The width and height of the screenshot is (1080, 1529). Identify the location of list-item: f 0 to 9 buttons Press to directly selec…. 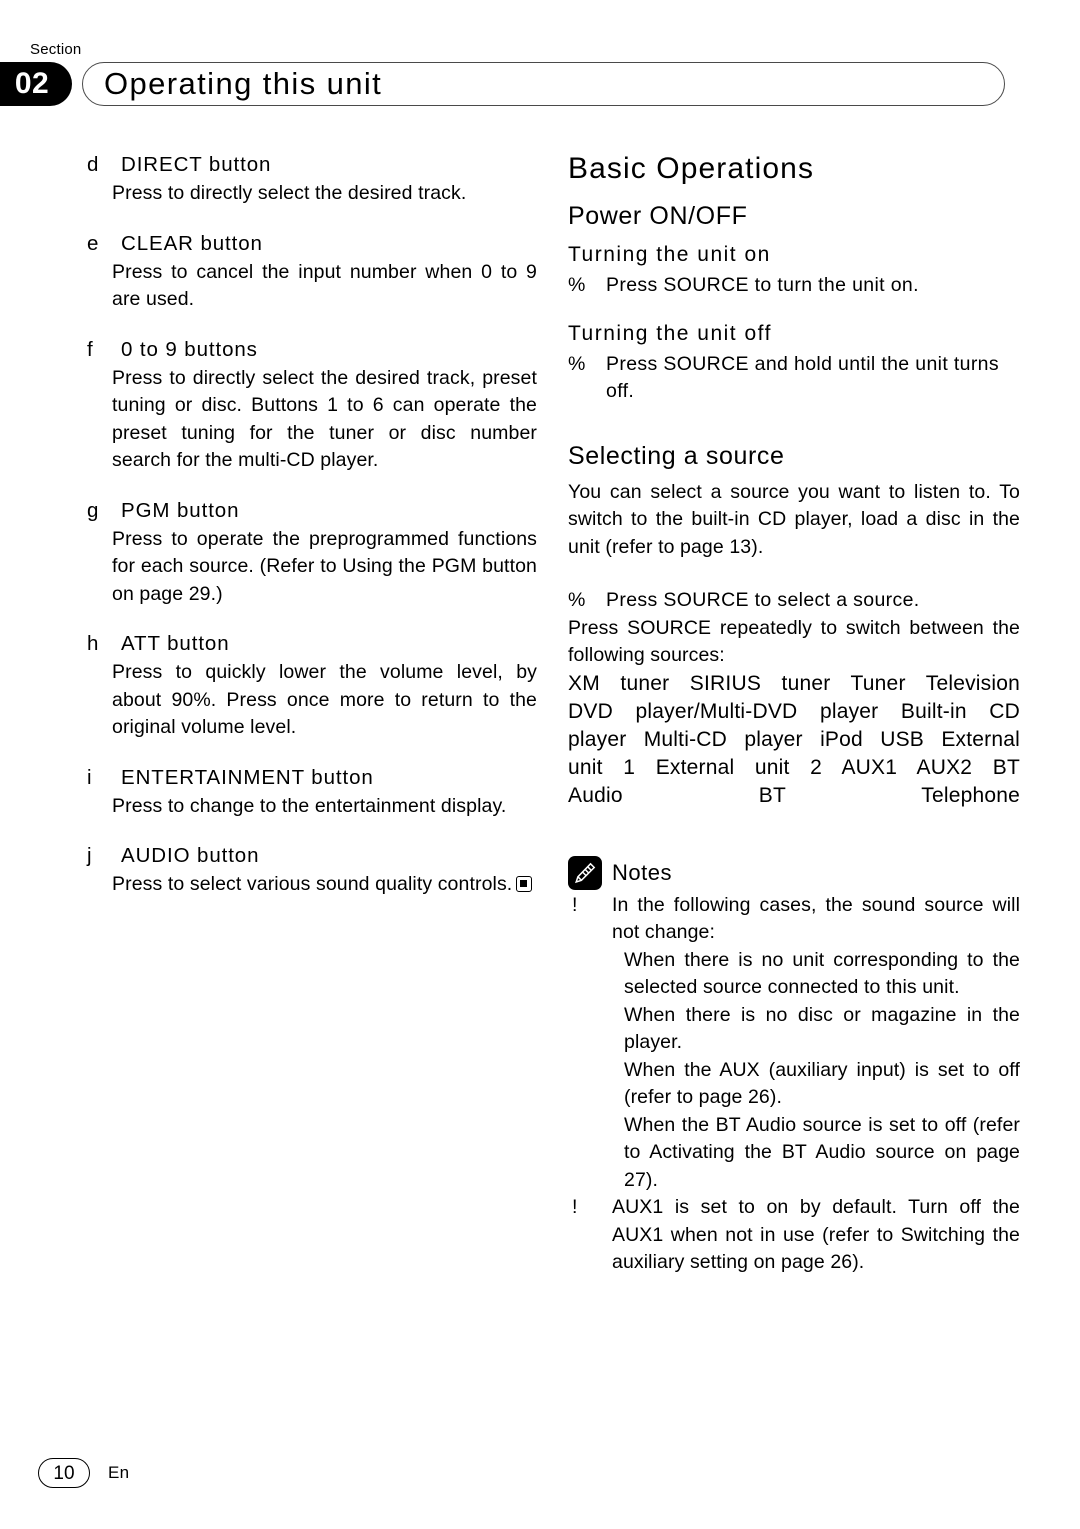
(311, 405).